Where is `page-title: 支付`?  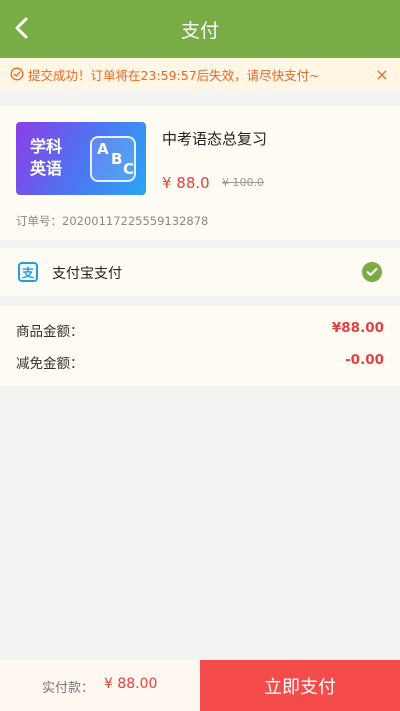
page-title: 支付 is located at coordinates (199, 30).